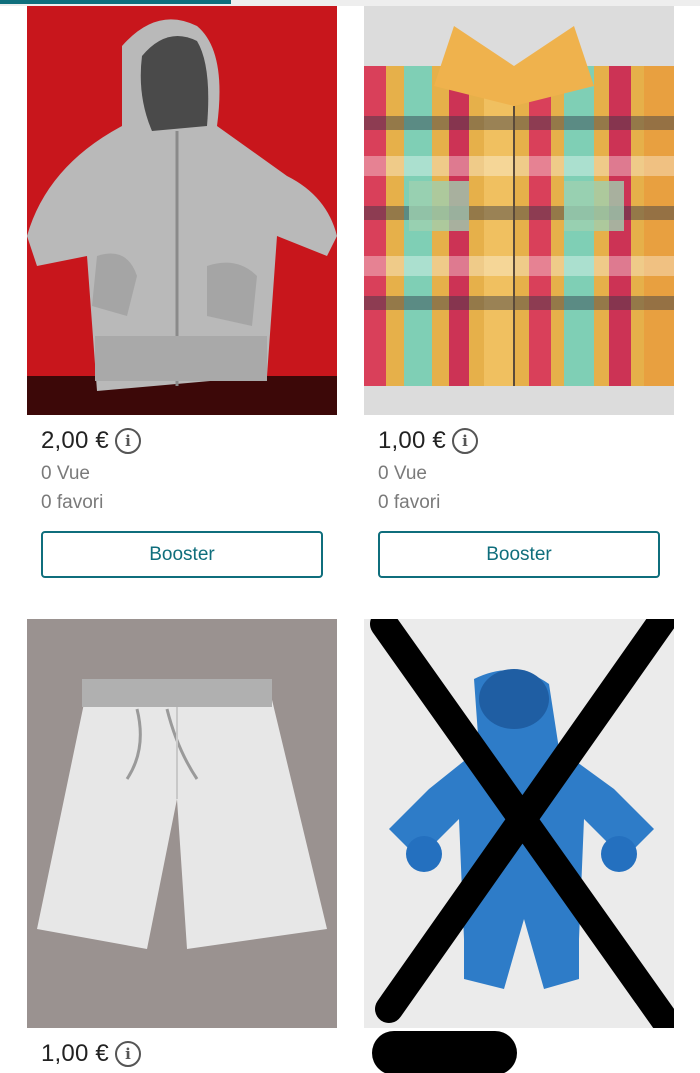 This screenshot has height=1073, width=700. I want to click on scribble-redaction, so click(444, 1052).